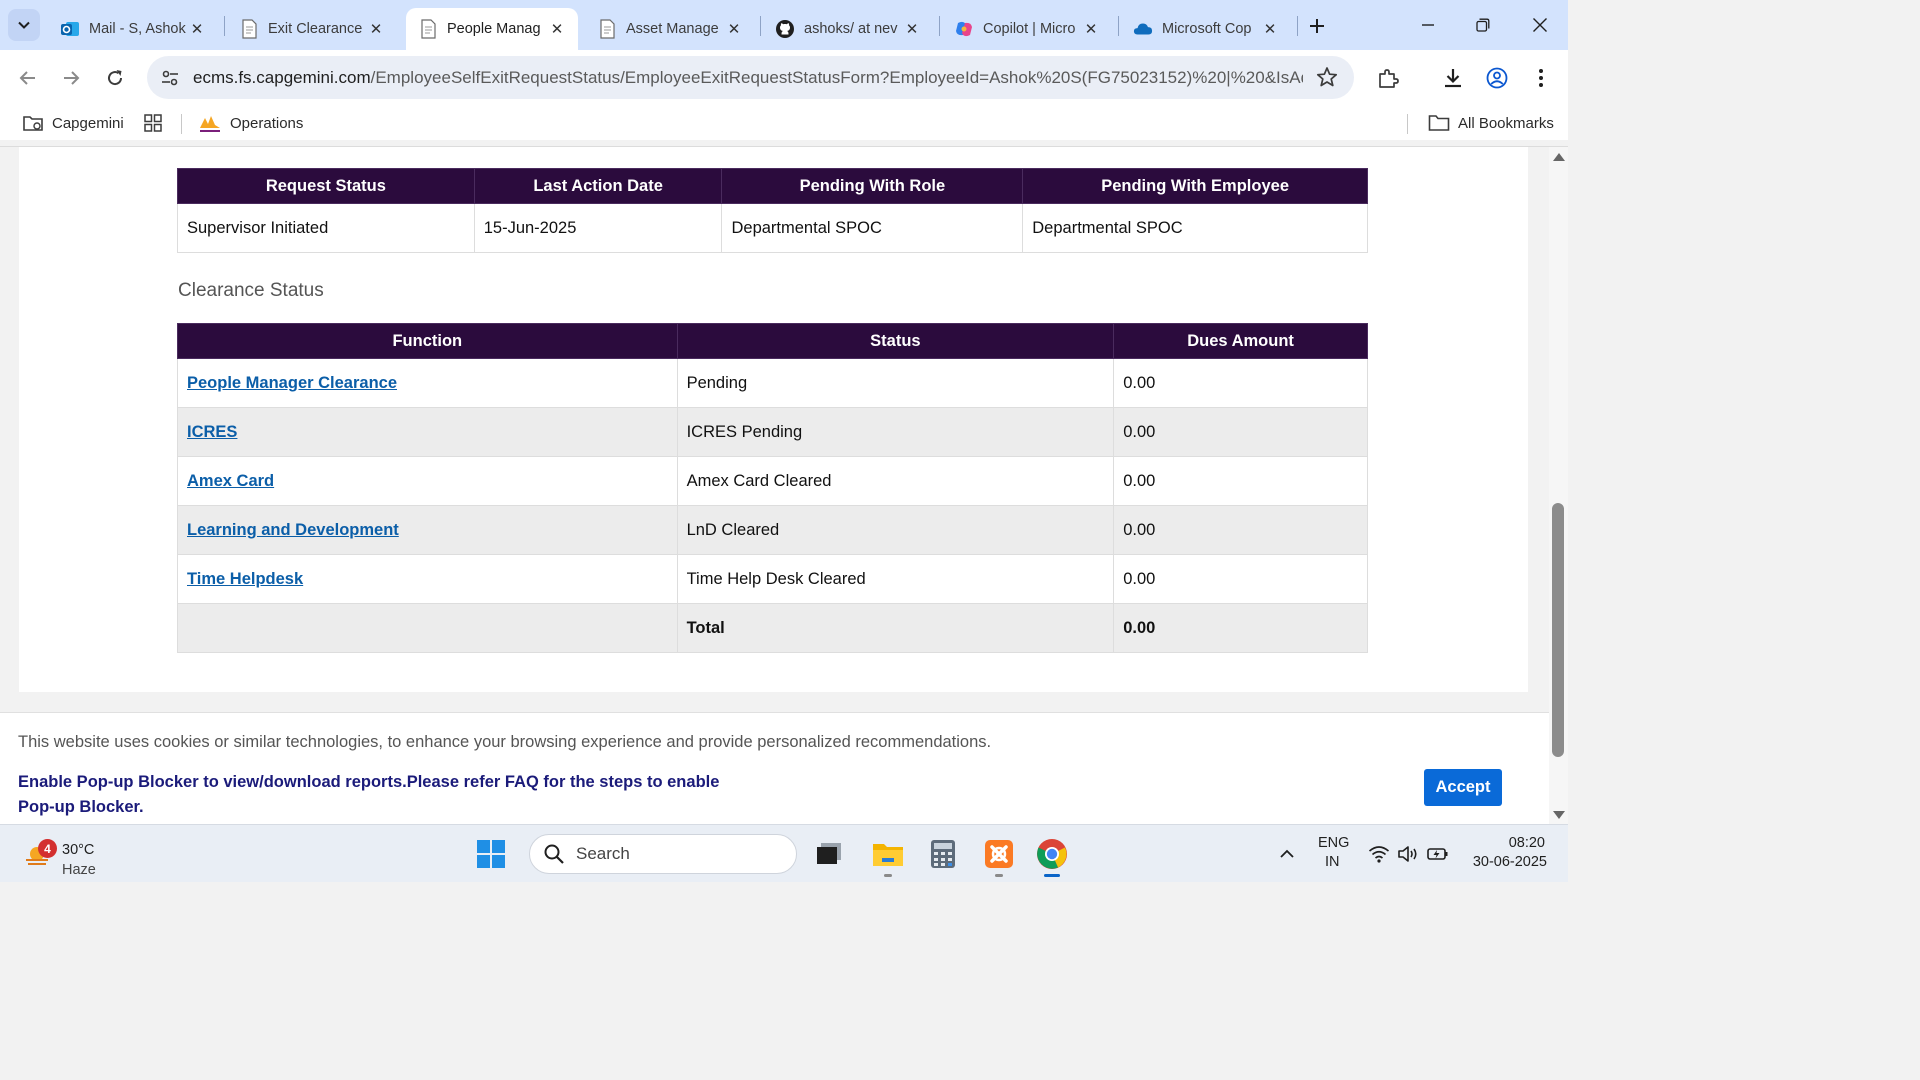  What do you see at coordinates (1438, 854) in the screenshot?
I see `battery-charging-icon` at bounding box center [1438, 854].